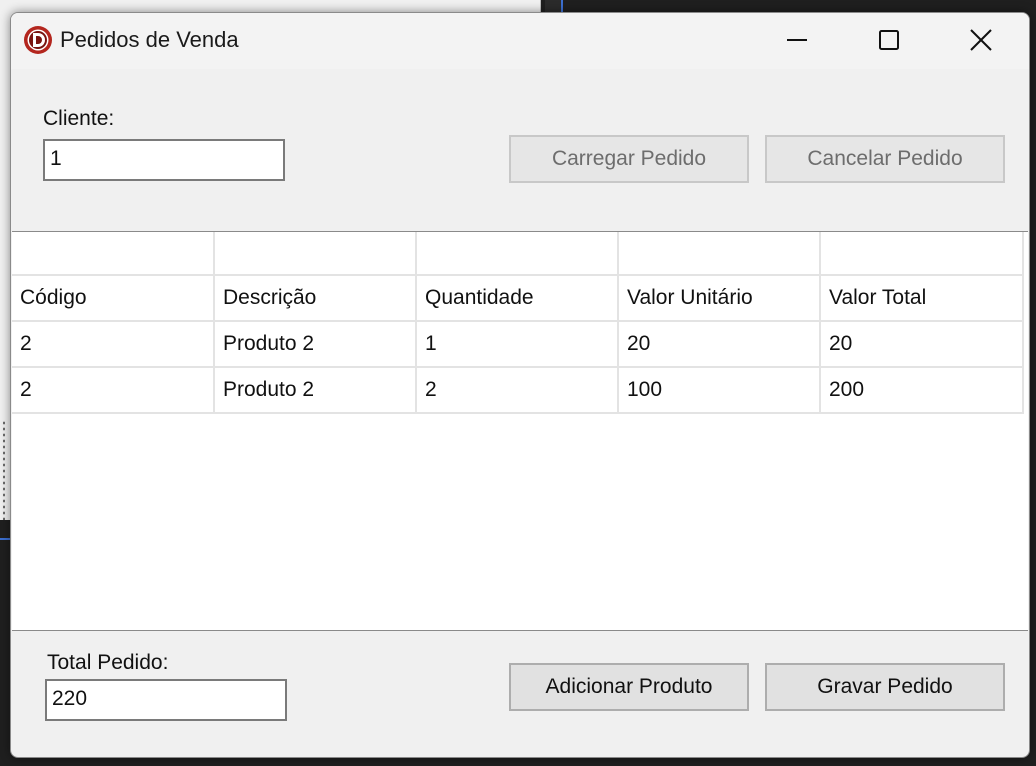 The image size is (1036, 766). I want to click on table-cell: 100, so click(720, 391).